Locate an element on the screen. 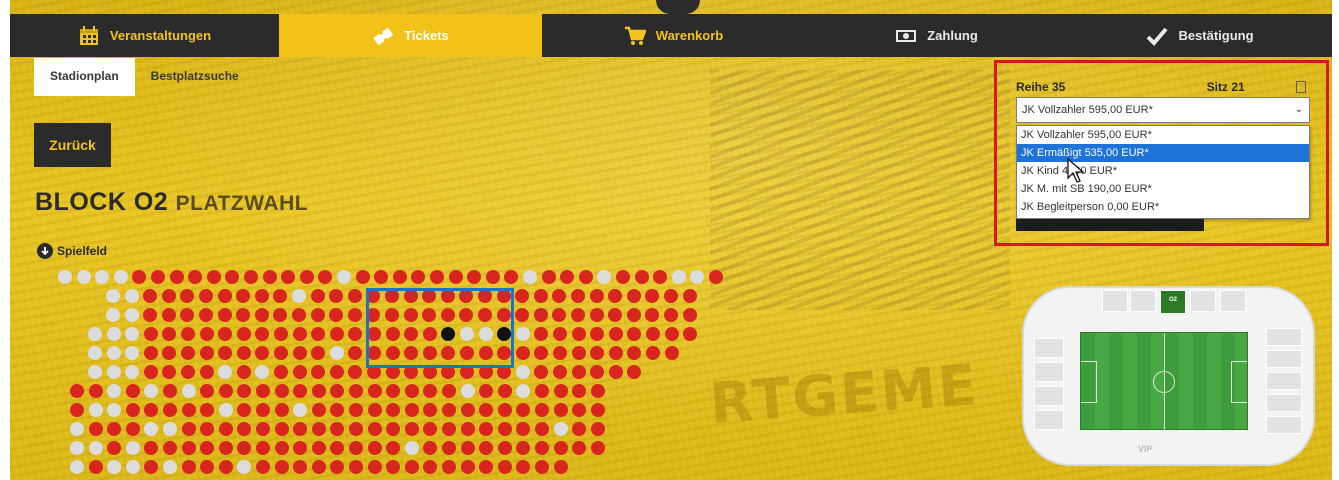 This screenshot has height=480, width=1339. stadium-block-selected: O2 is located at coordinates (1173, 302).